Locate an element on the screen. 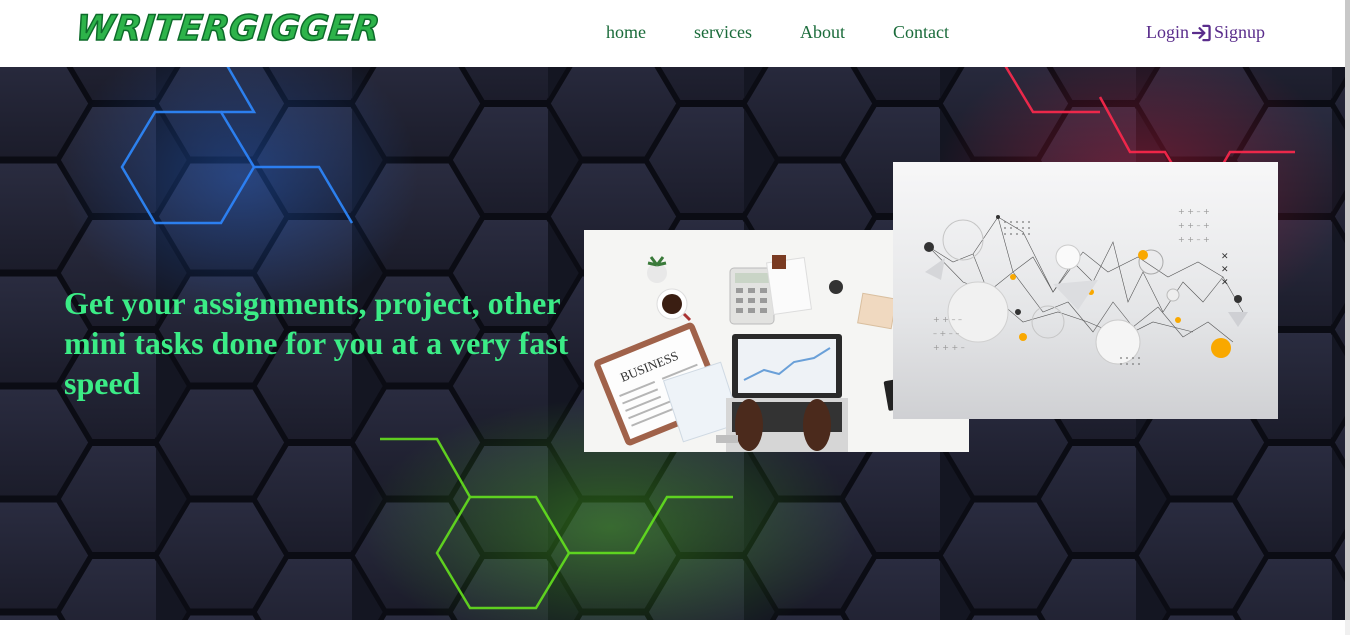 This screenshot has height=635, width=1350. nav-link-contact: Contact is located at coordinates (921, 32).